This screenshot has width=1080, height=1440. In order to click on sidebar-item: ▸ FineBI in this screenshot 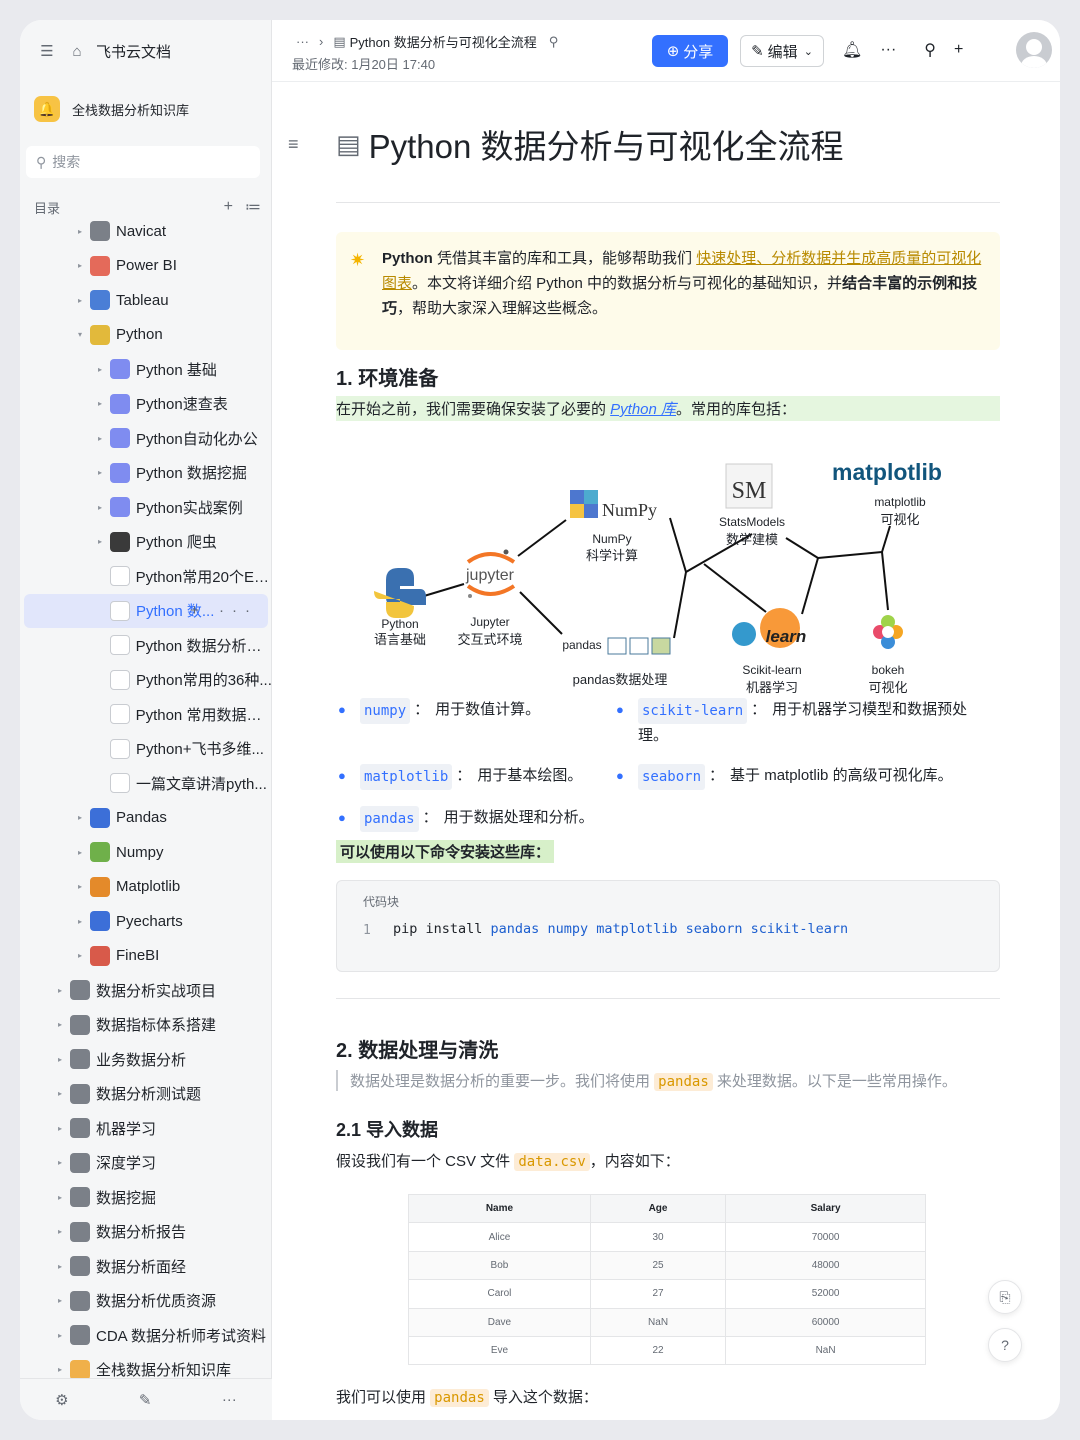, I will do `click(146, 956)`.